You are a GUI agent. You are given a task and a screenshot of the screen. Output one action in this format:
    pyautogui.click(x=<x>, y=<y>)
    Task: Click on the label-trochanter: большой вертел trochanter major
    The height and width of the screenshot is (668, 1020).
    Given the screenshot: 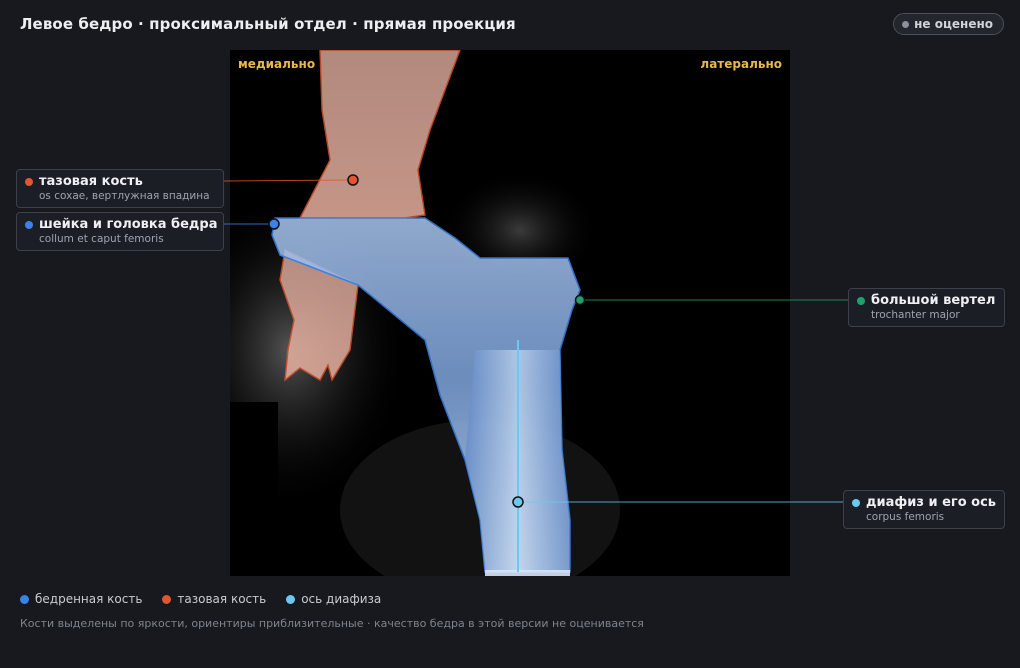 What is the action you would take?
    pyautogui.click(x=926, y=307)
    